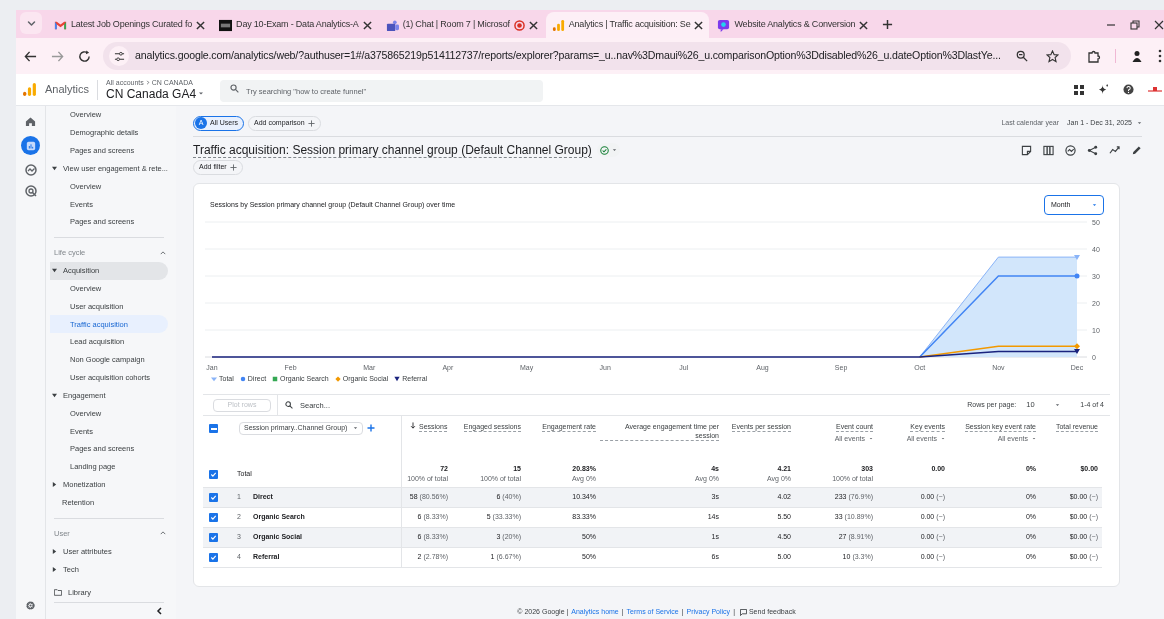 The height and width of the screenshot is (619, 1164). What do you see at coordinates (1022, 56) in the screenshot?
I see `zoom-icon` at bounding box center [1022, 56].